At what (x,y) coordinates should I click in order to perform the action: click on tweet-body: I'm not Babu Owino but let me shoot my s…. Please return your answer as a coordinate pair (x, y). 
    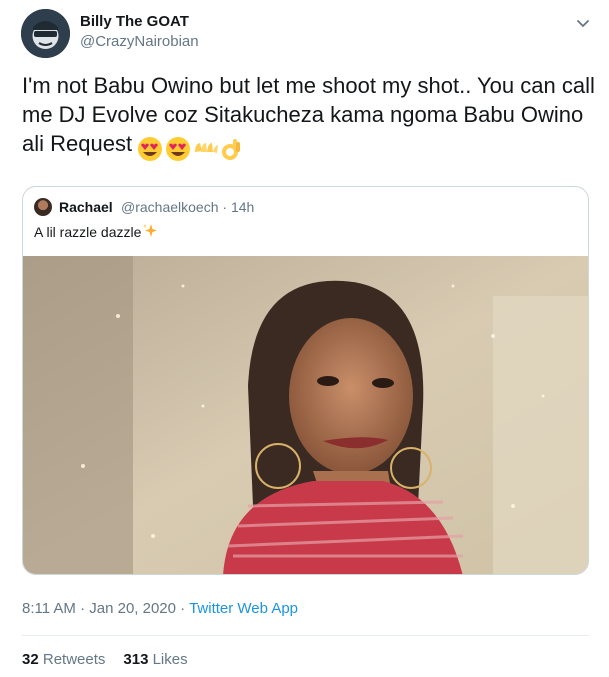
    Looking at the image, I should click on (308, 114).